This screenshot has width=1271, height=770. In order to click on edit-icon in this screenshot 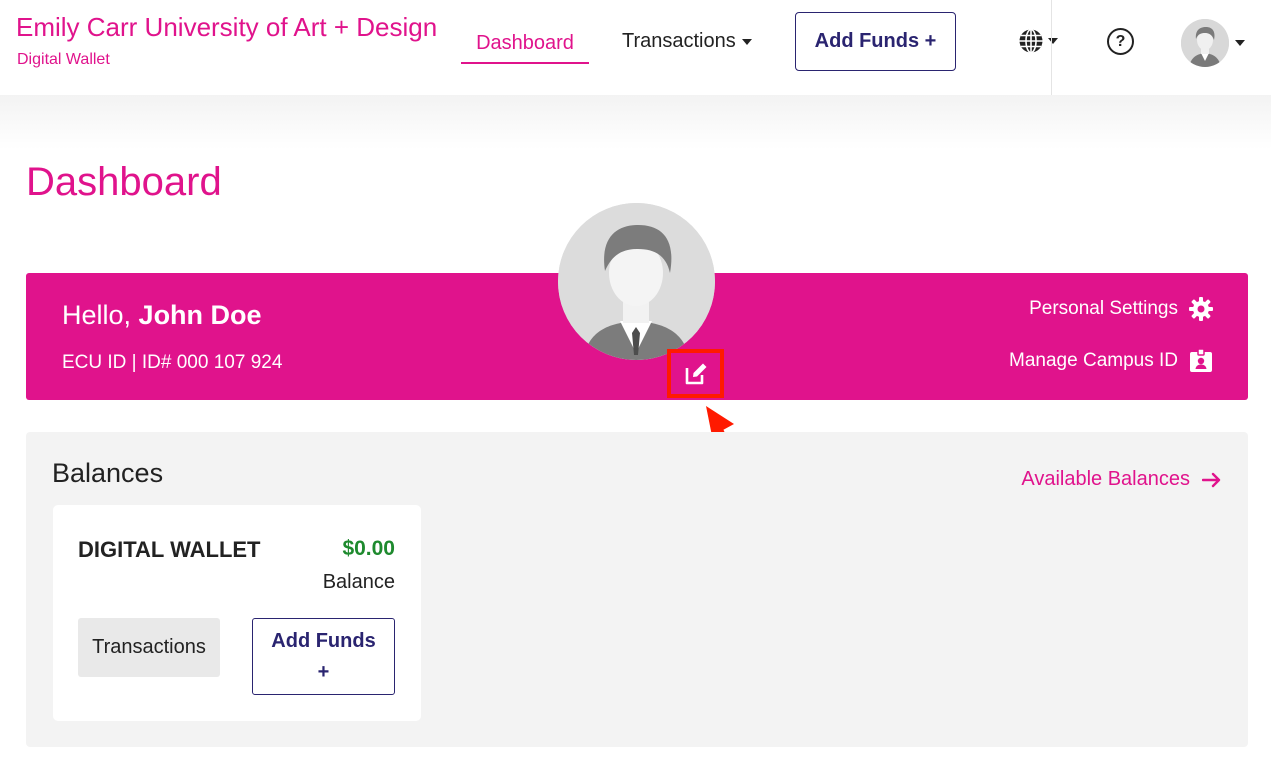, I will do `click(695, 373)`.